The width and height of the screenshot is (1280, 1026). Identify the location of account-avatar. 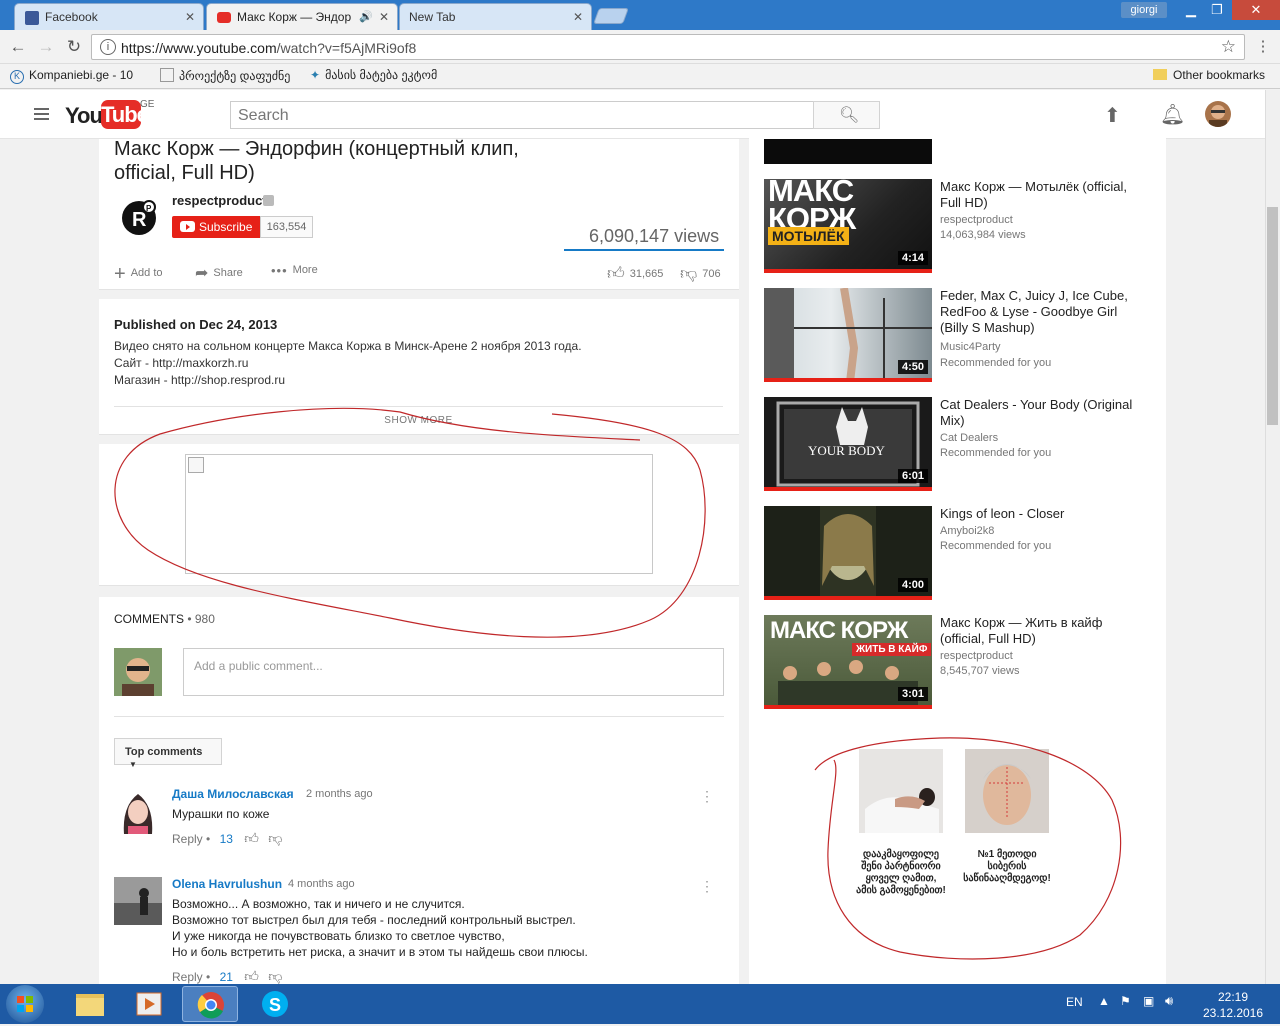
(1218, 114).